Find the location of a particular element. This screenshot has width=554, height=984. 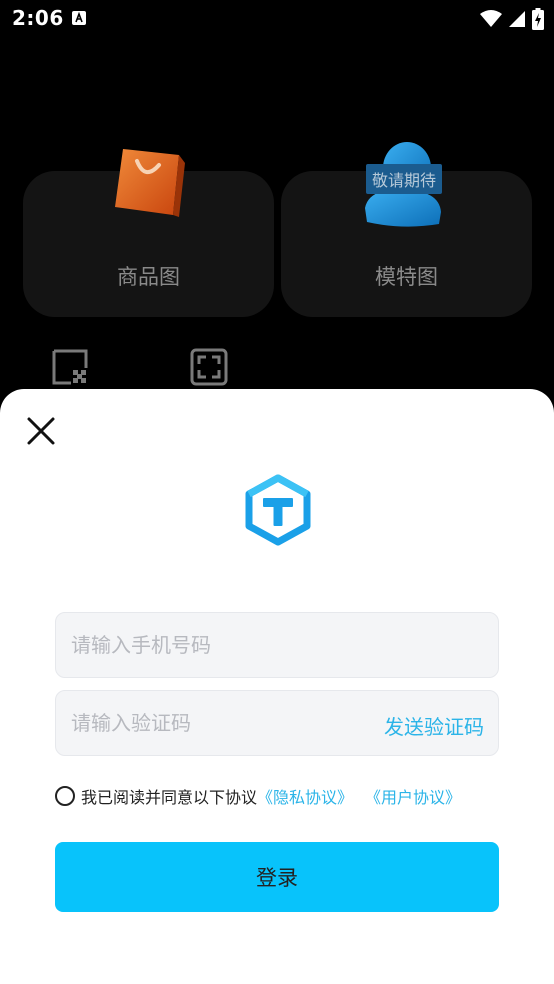

privacy-policy-link: 《隐私协议》 is located at coordinates (305, 796).